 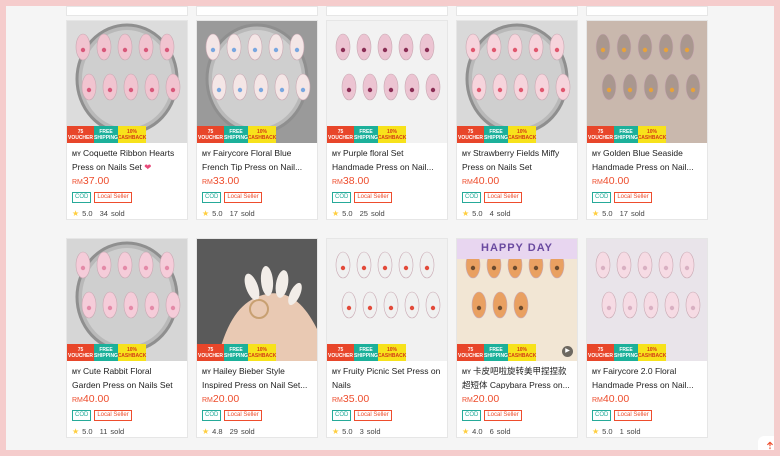 What do you see at coordinates (363, 213) in the screenshot?
I see `sold-count: 25` at bounding box center [363, 213].